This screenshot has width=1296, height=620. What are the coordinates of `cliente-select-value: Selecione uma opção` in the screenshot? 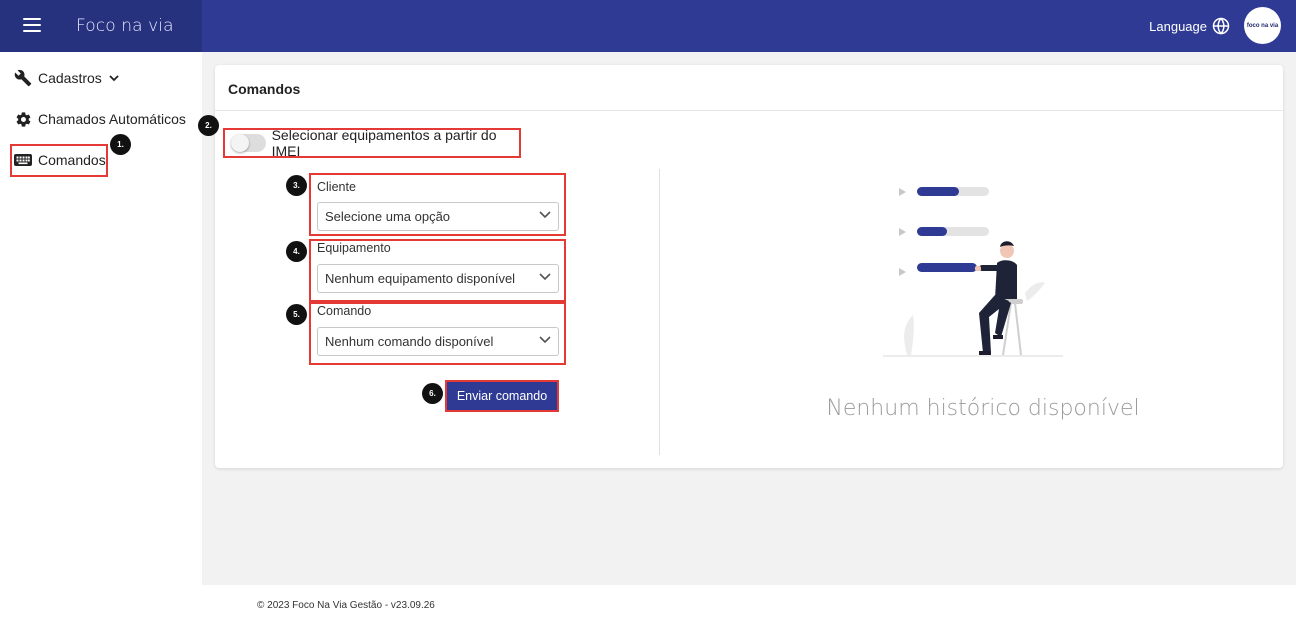 It's located at (388, 216).